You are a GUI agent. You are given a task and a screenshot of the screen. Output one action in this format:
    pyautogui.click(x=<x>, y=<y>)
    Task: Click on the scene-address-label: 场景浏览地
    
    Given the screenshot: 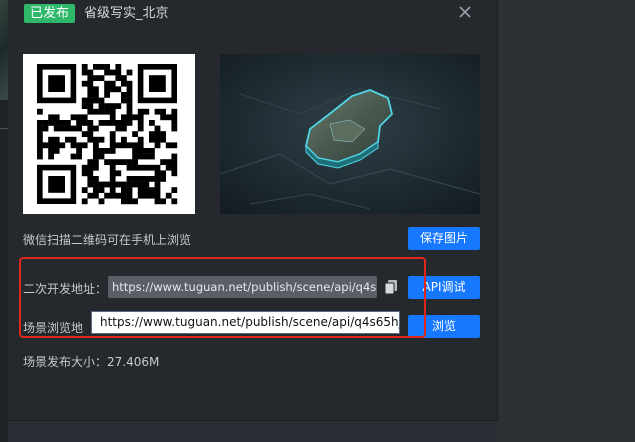 What is the action you would take?
    pyautogui.click(x=53, y=328)
    